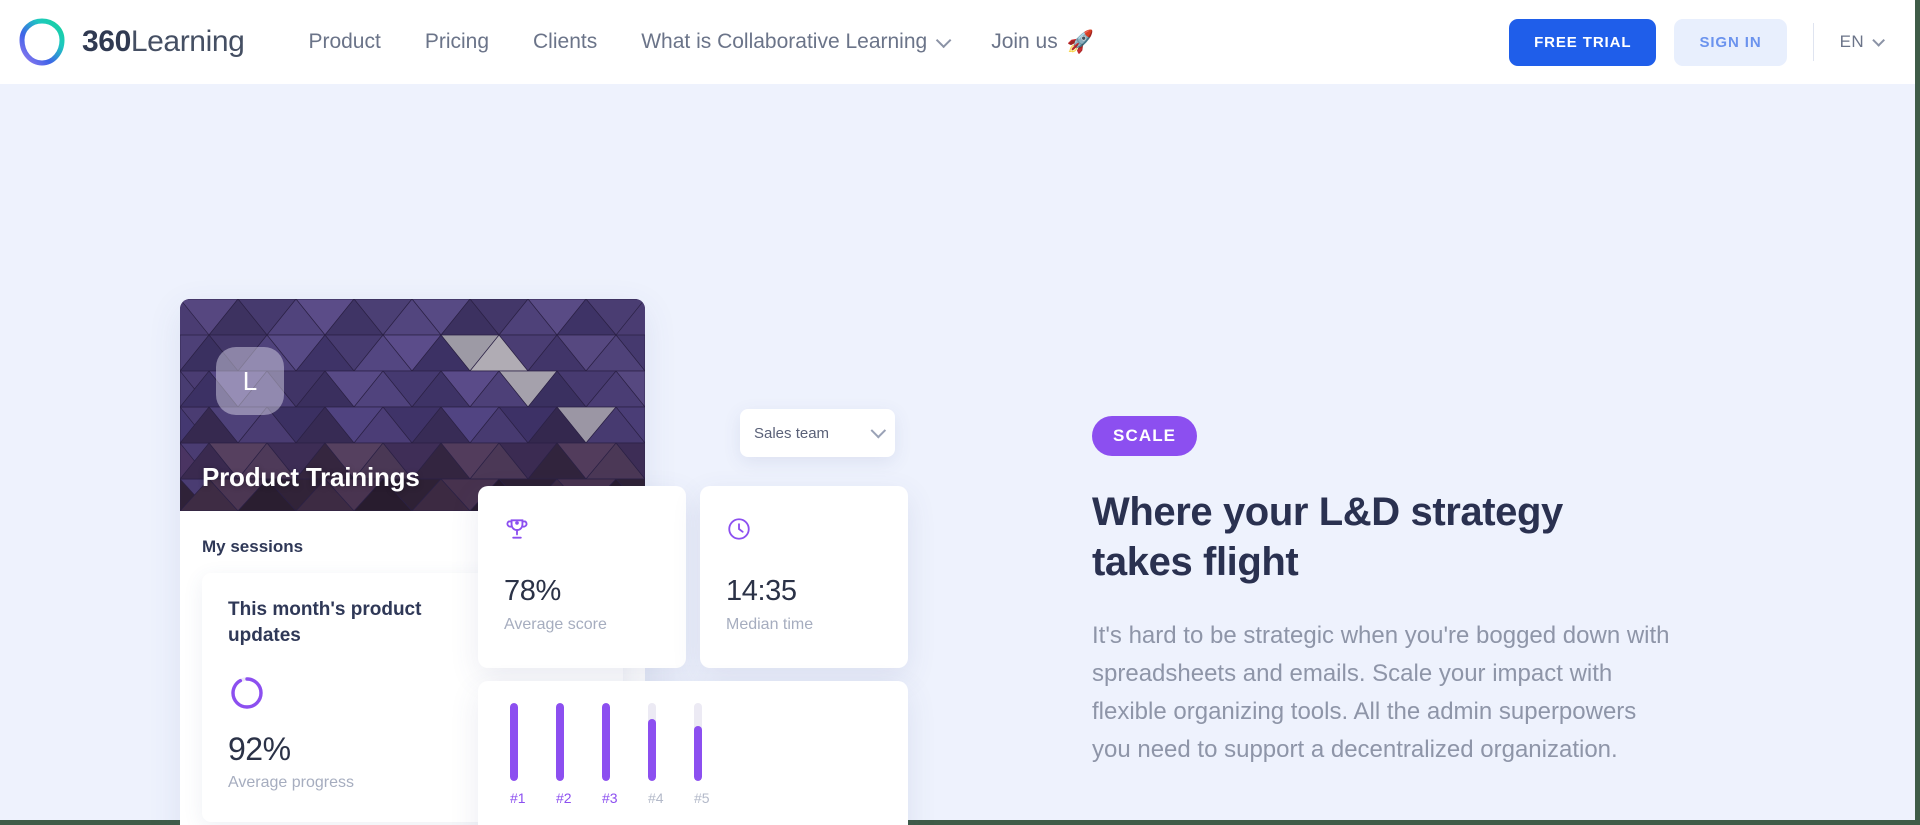  Describe the element at coordinates (1024, 41) in the screenshot. I see `nav-item-join-us-label: Join us` at that location.